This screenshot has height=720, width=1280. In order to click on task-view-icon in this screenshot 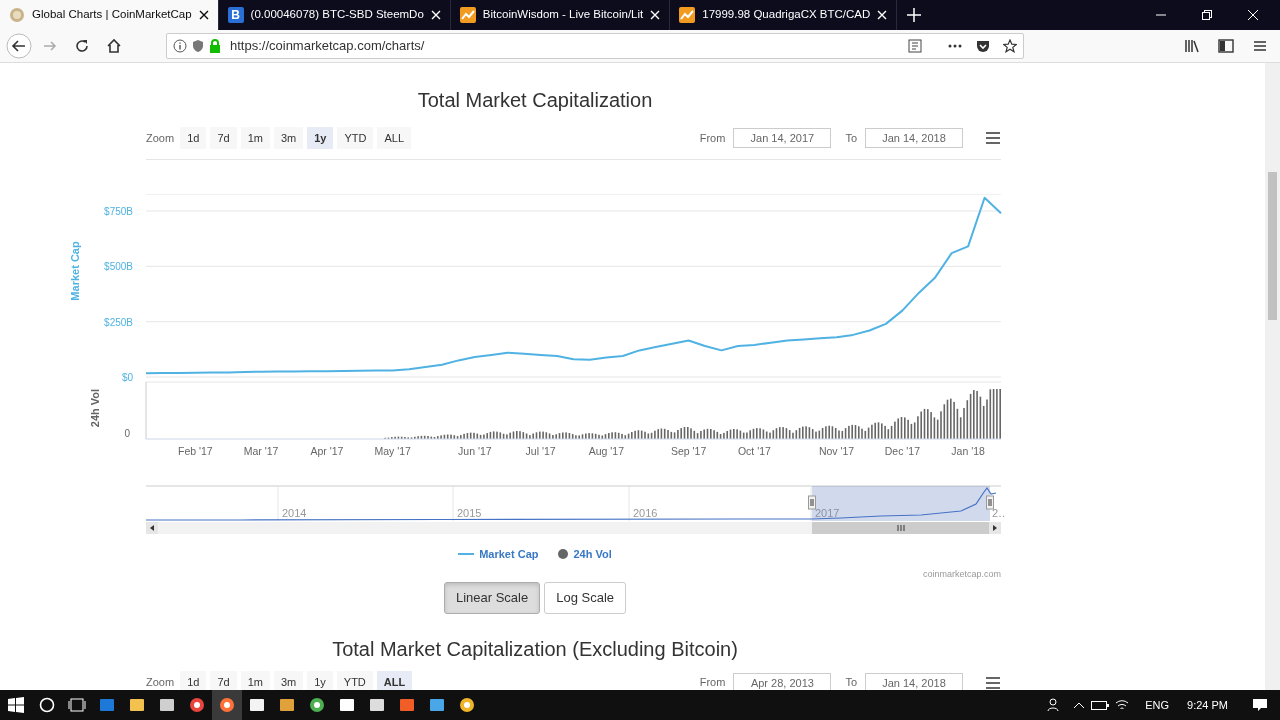, I will do `click(77, 705)`.